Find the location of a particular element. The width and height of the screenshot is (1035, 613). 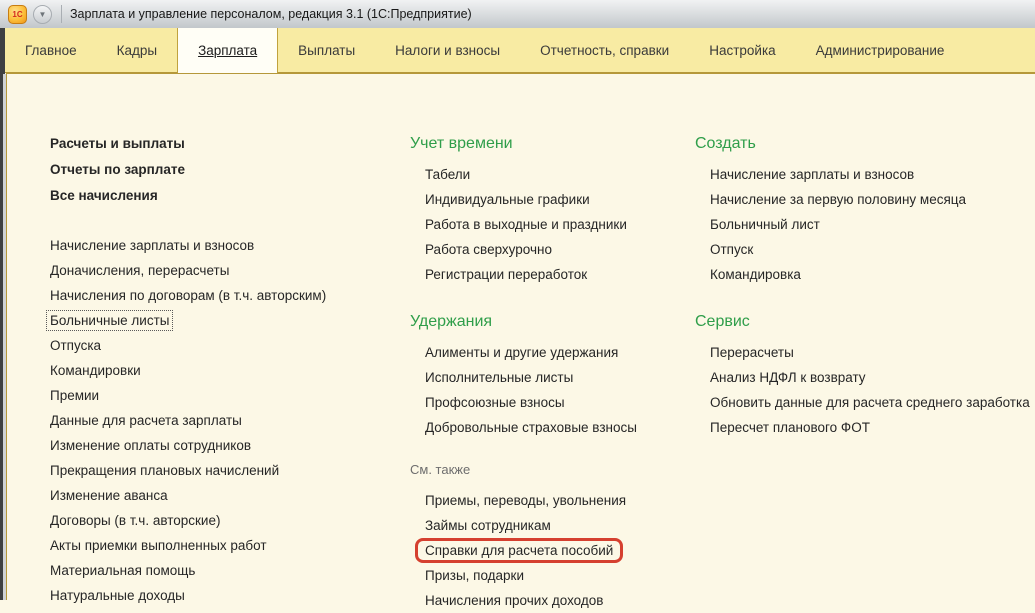

menu-link: Исполнительные листы is located at coordinates (550, 377).